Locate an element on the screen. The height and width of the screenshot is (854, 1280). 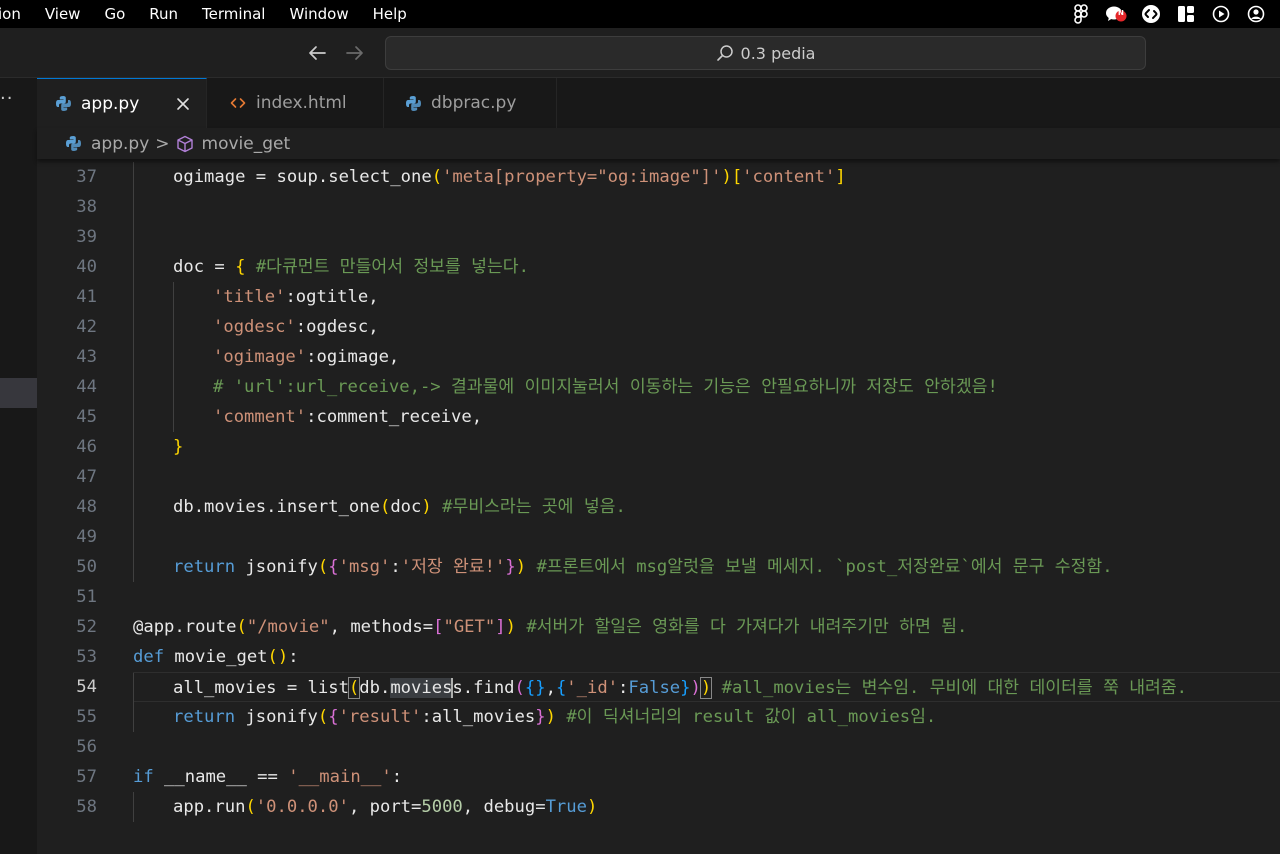
code-line: 49 is located at coordinates (658, 537).